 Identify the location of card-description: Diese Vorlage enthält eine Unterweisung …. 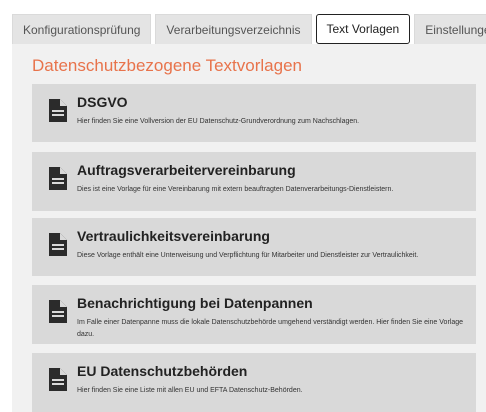
(248, 255).